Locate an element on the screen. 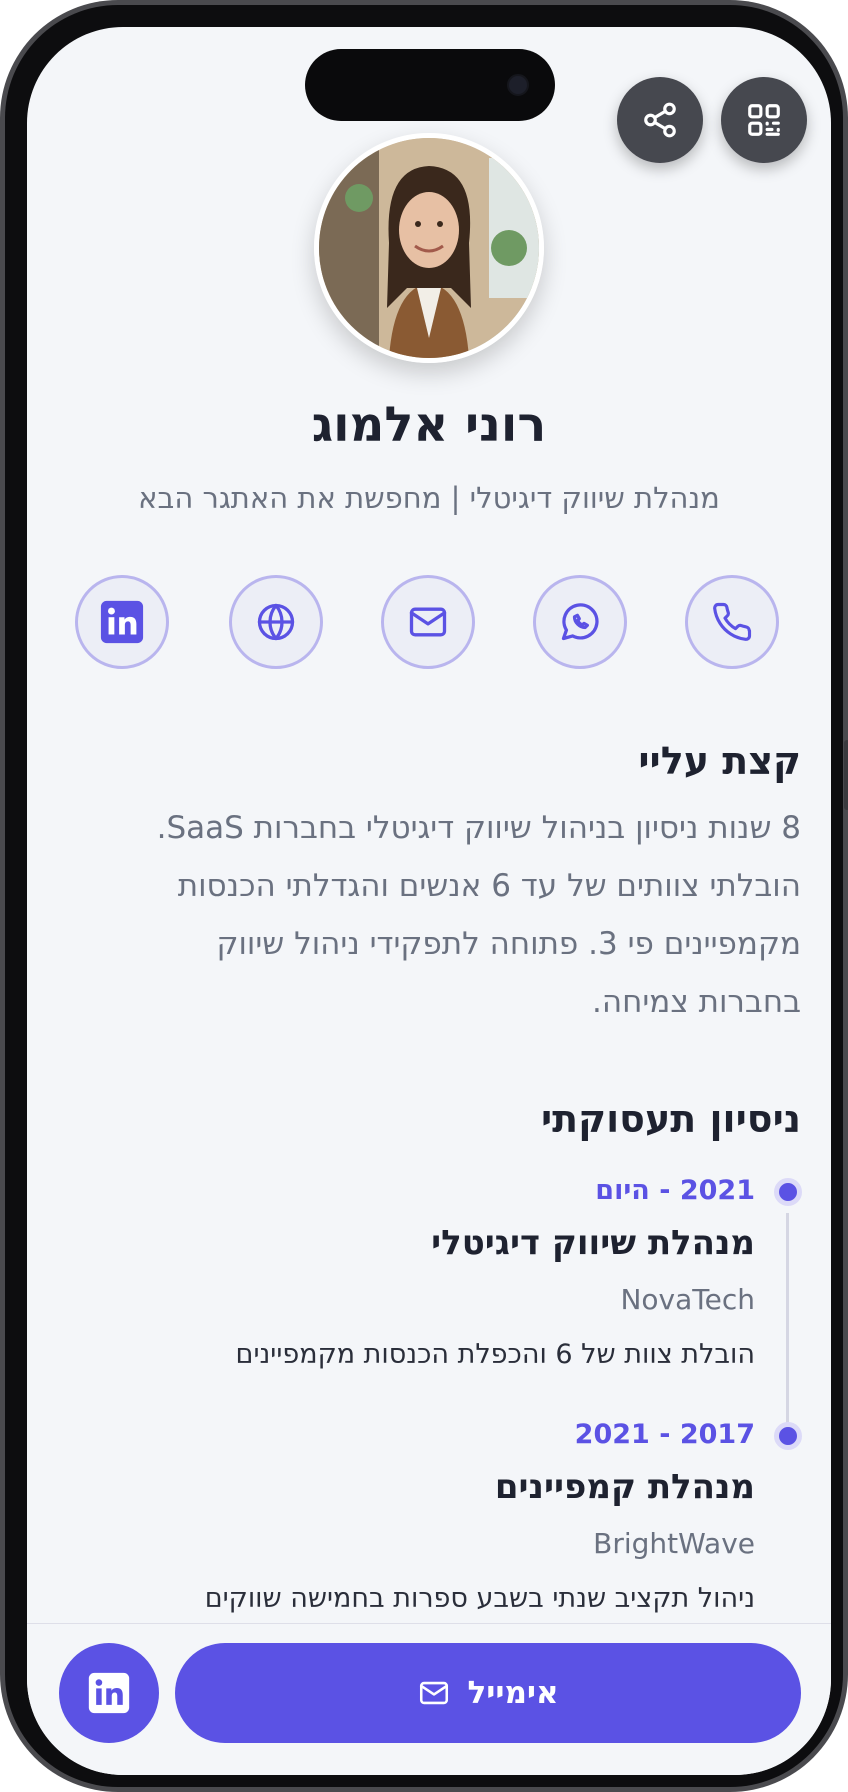 This screenshot has height=1792, width=848. linkedin-fab-button is located at coordinates (109, 1693).